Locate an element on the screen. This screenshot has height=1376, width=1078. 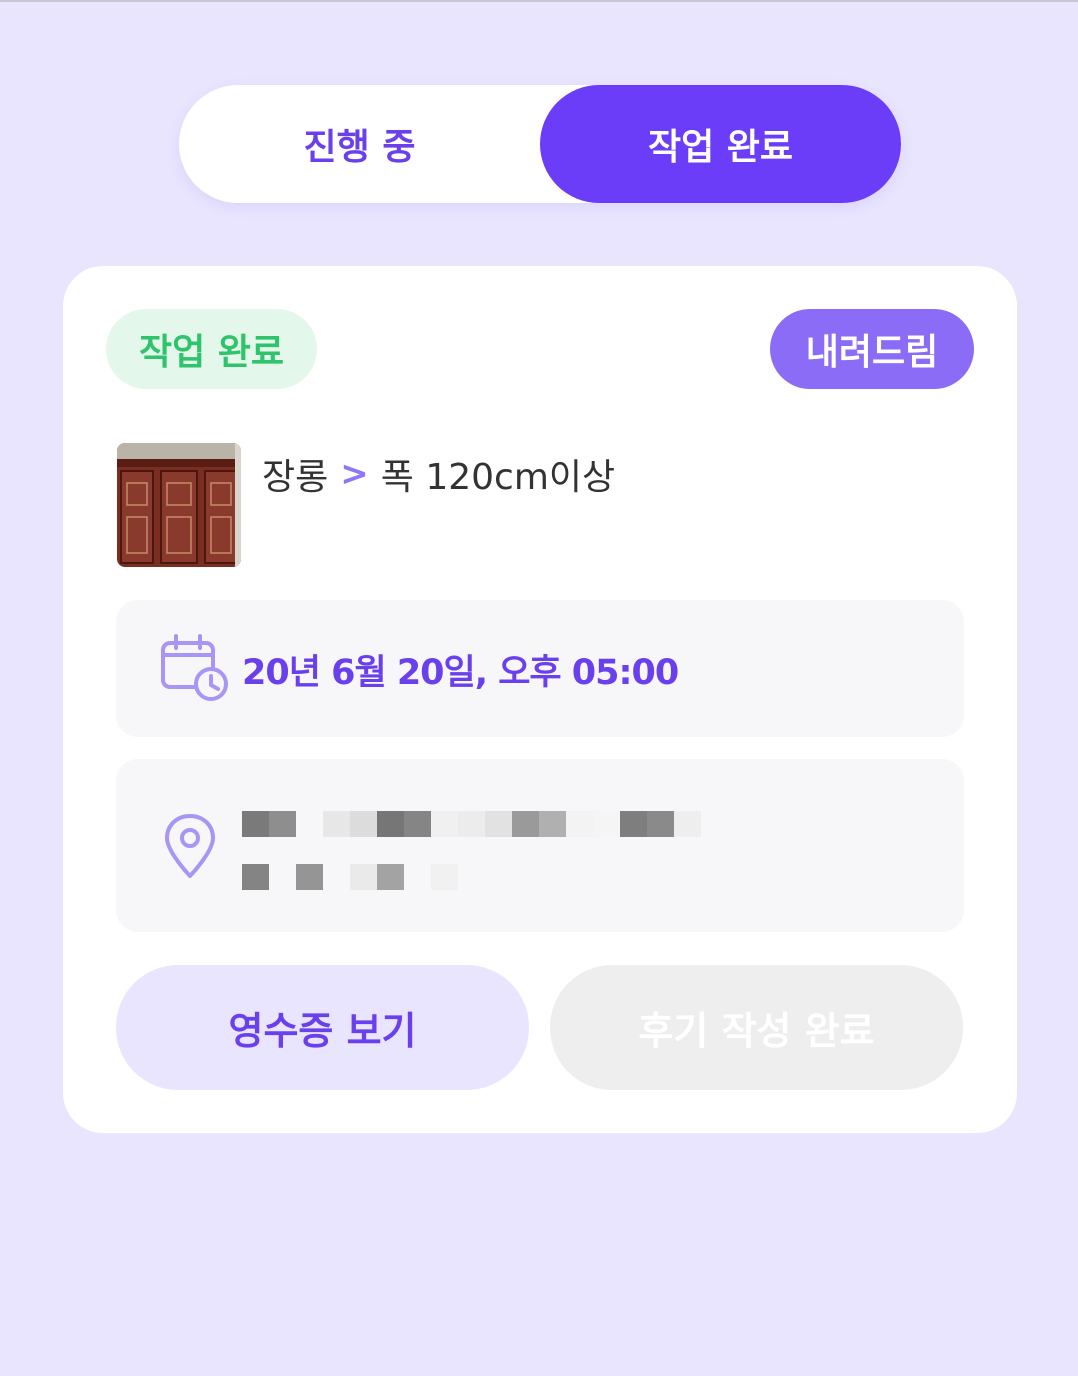
status-tabs: 진행 중 작업 완료 is located at coordinates (540, 144).